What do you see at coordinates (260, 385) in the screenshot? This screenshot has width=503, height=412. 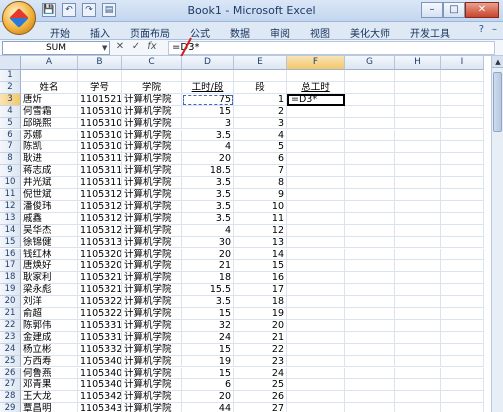 I see `table-cell: 25` at bounding box center [260, 385].